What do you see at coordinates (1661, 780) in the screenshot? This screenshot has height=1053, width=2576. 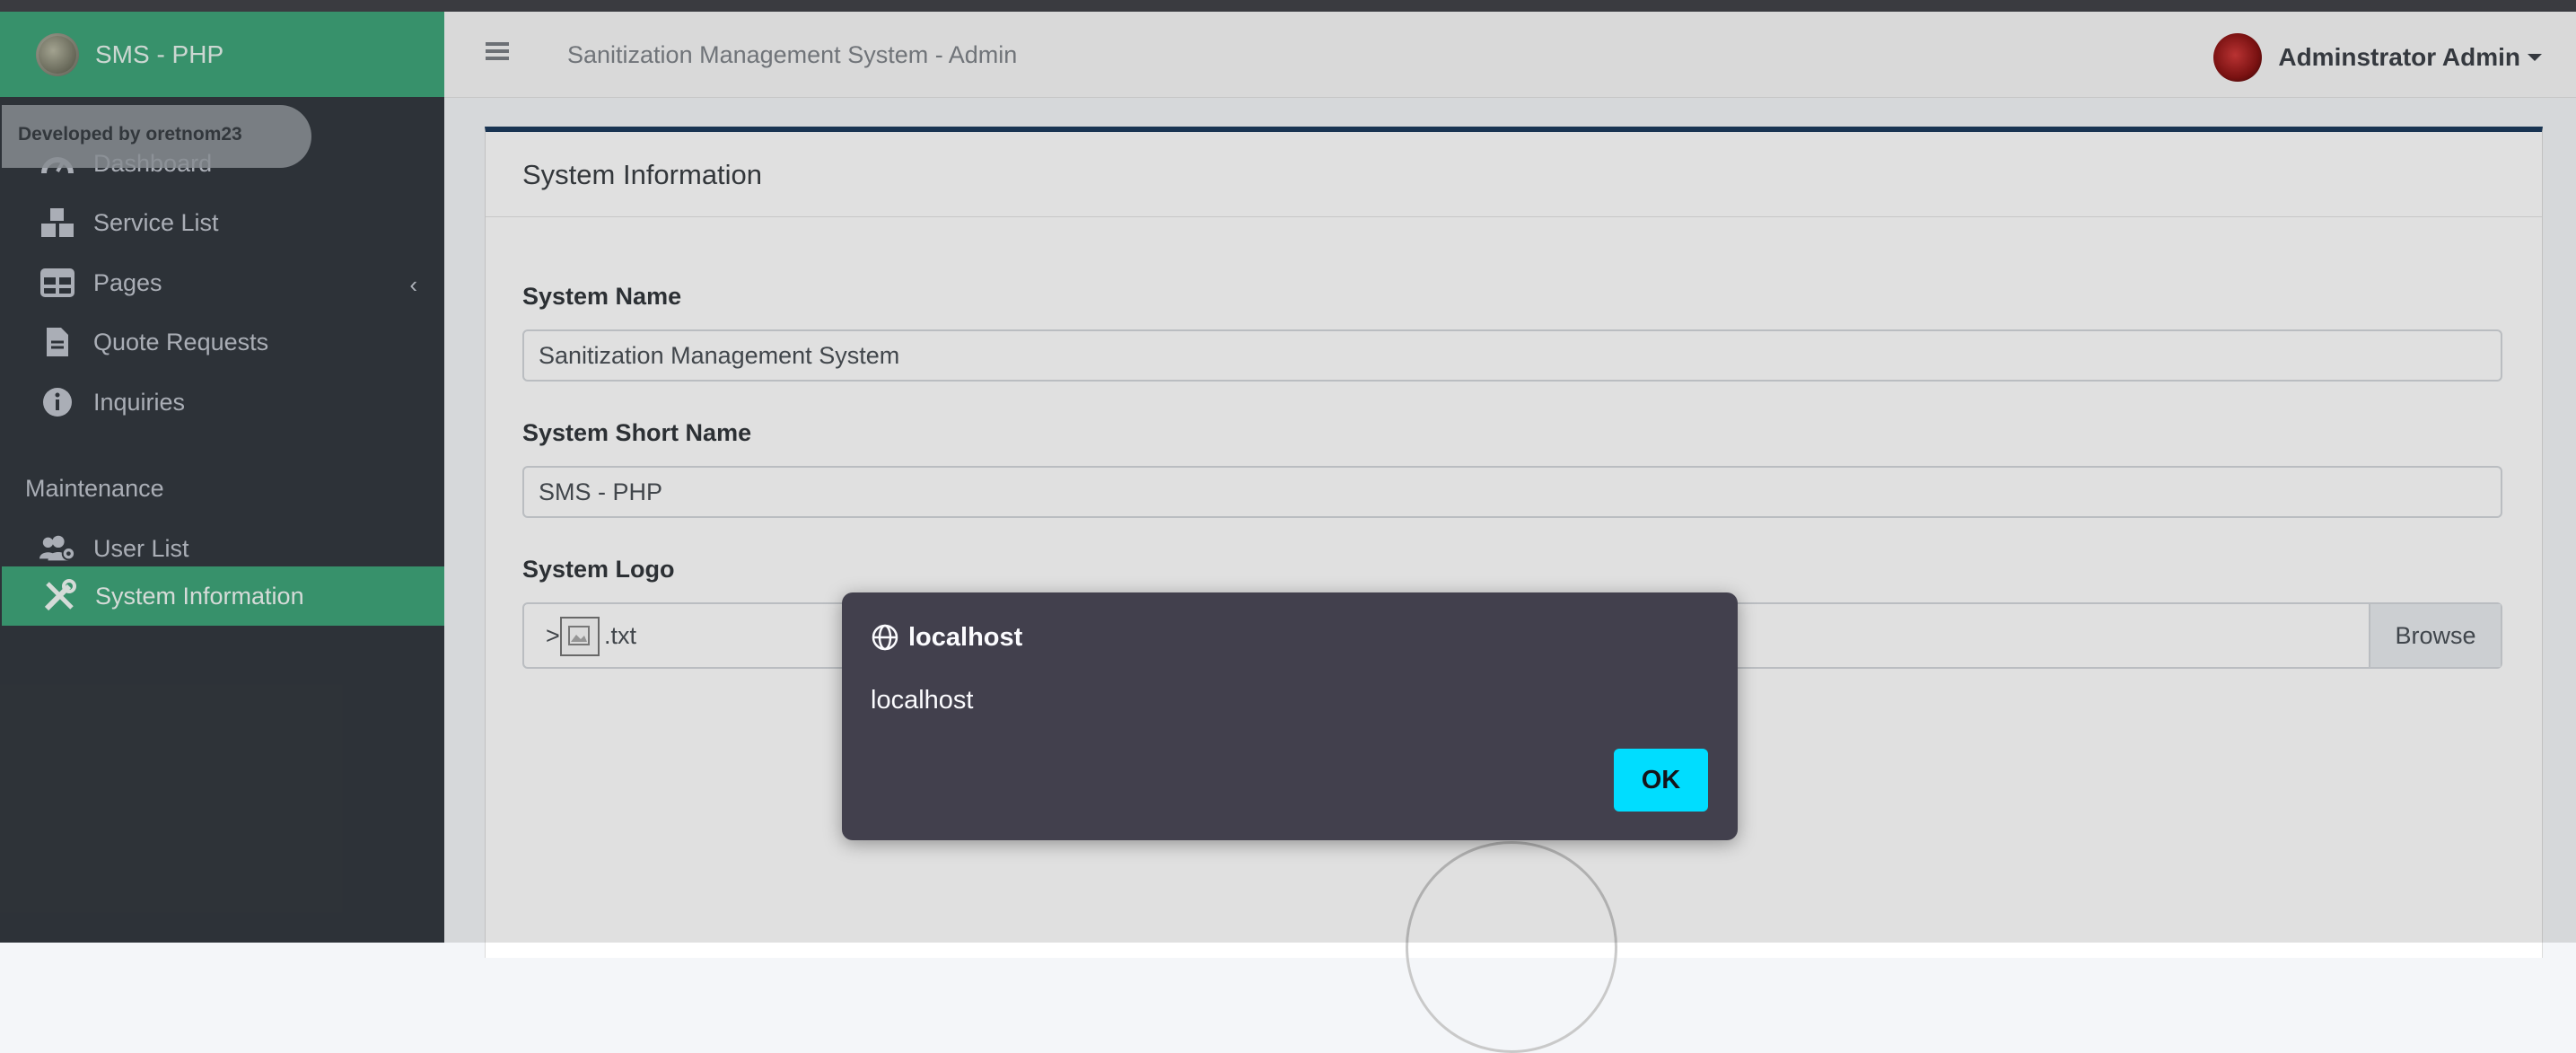 I see `ok-button: OK` at bounding box center [1661, 780].